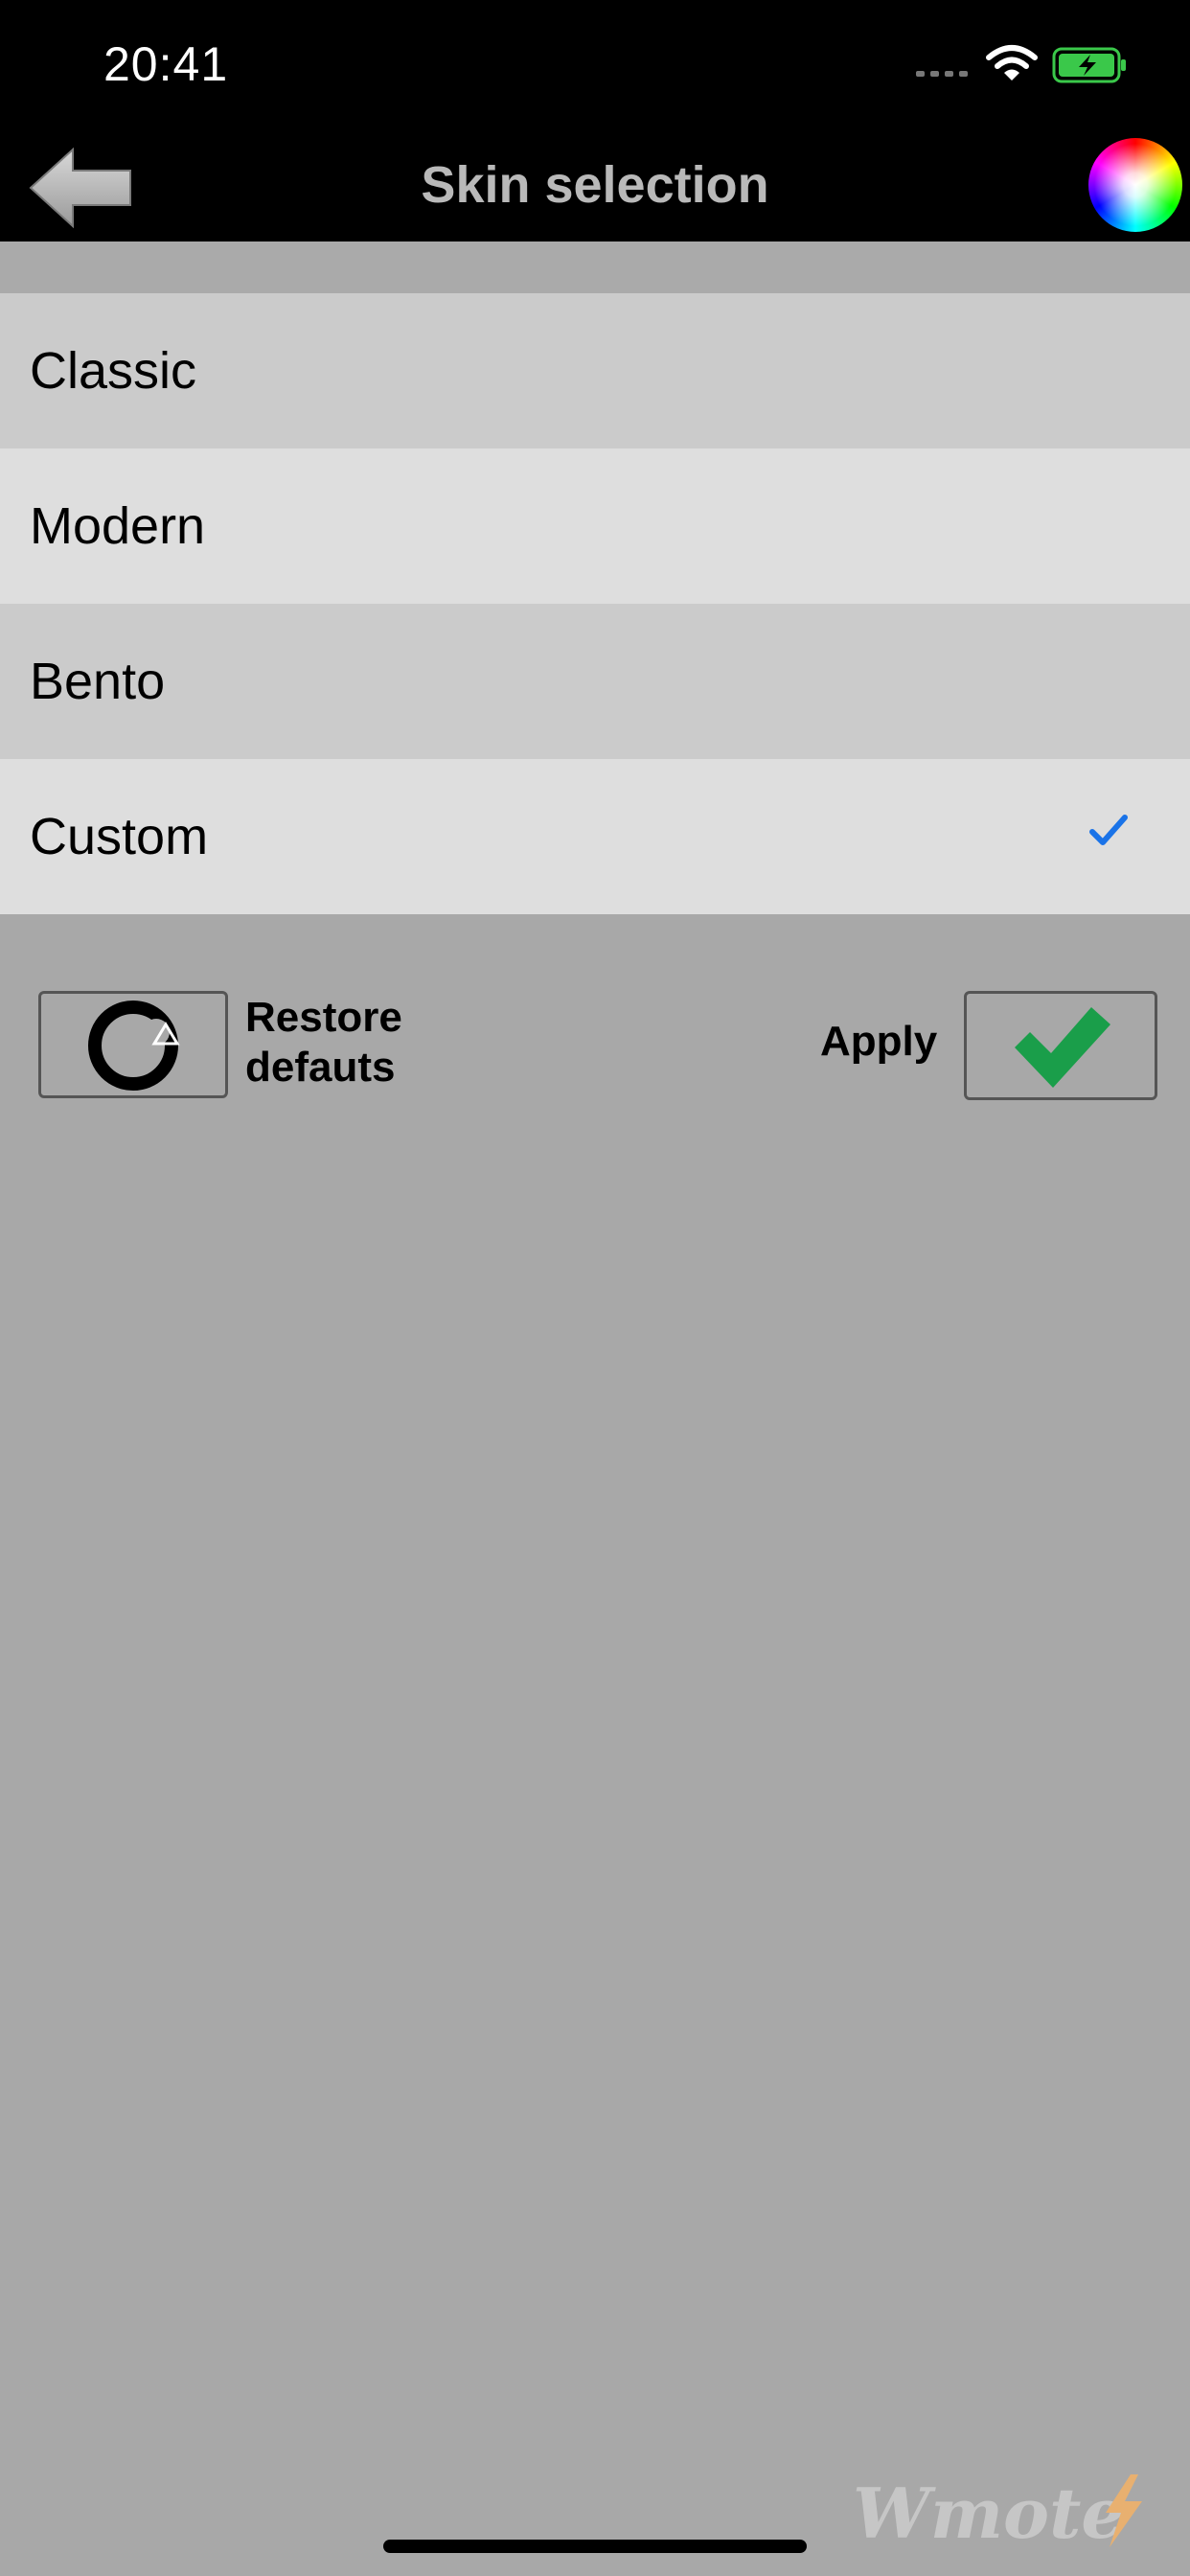 This screenshot has height=2576, width=1190. What do you see at coordinates (595, 836) in the screenshot?
I see `skin-item-custom: Custom` at bounding box center [595, 836].